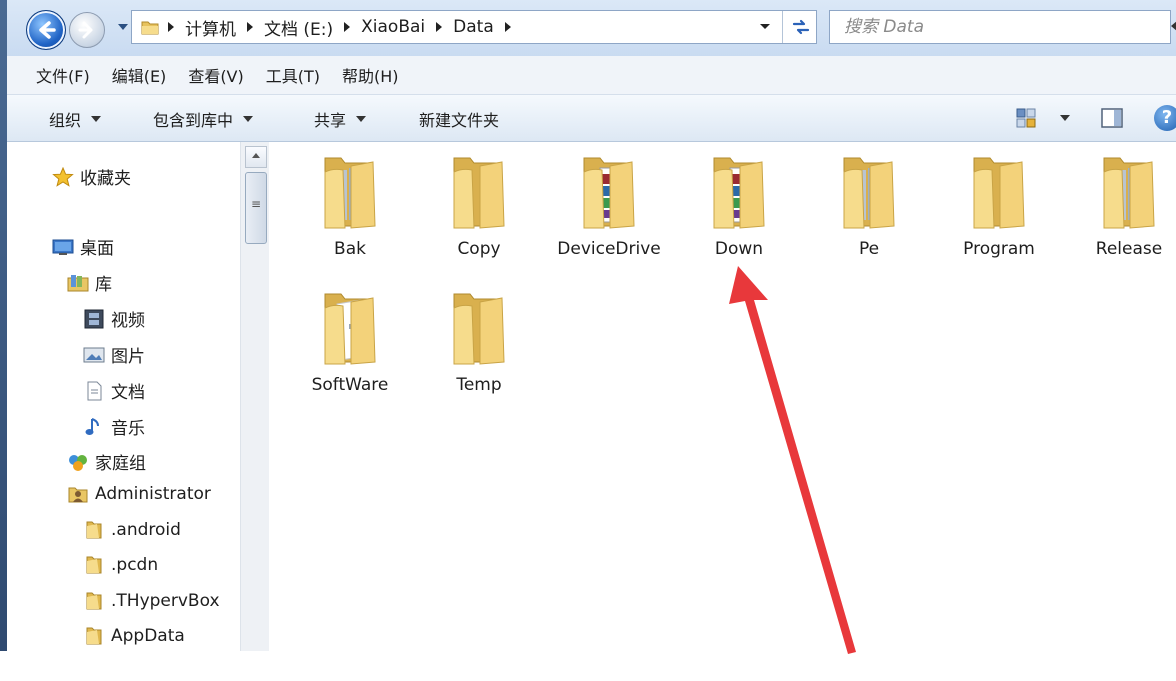 The height and width of the screenshot is (681, 1176). Describe the element at coordinates (609, 208) in the screenshot. I see `folder-item: DeviceDrive` at that location.